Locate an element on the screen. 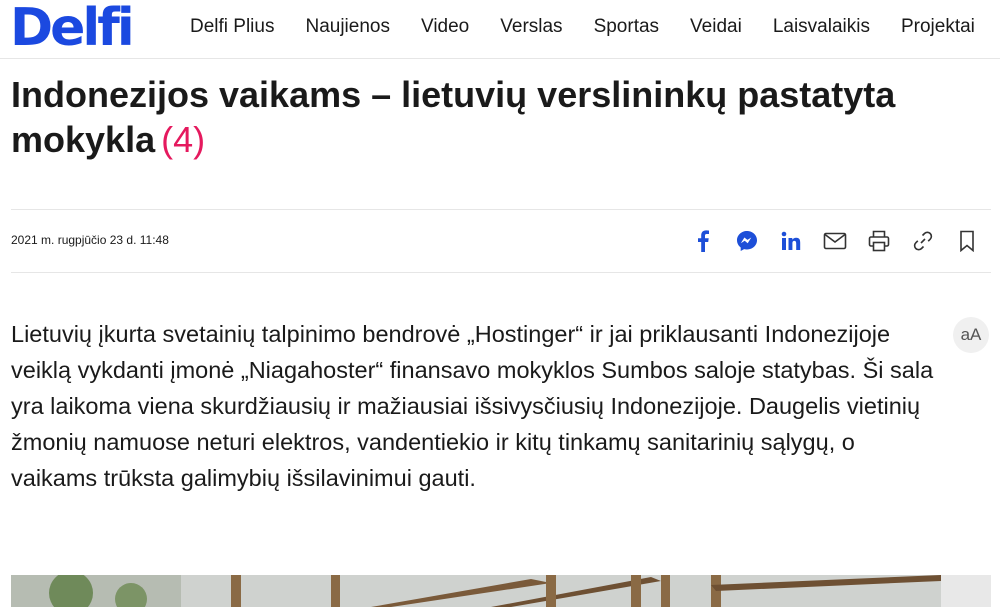 The width and height of the screenshot is (1000, 607). linkedin-icon is located at coordinates (791, 240).